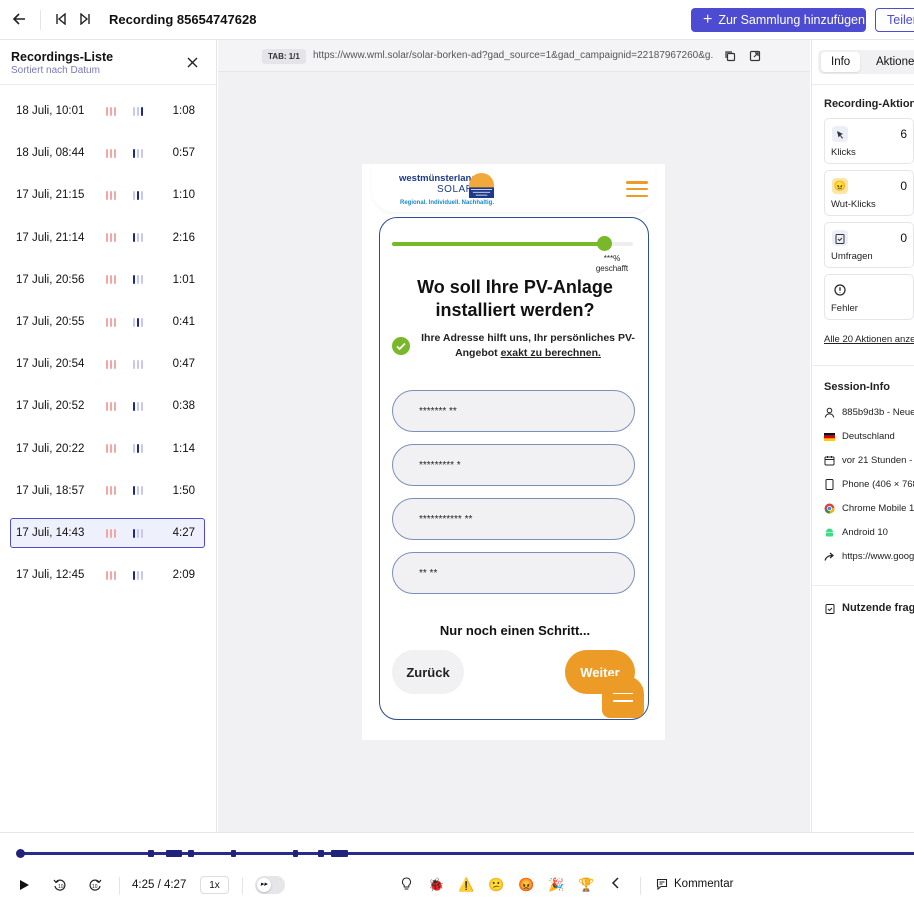 This screenshot has height=906, width=914. I want to click on stat-label: Fehler, so click(844, 308).